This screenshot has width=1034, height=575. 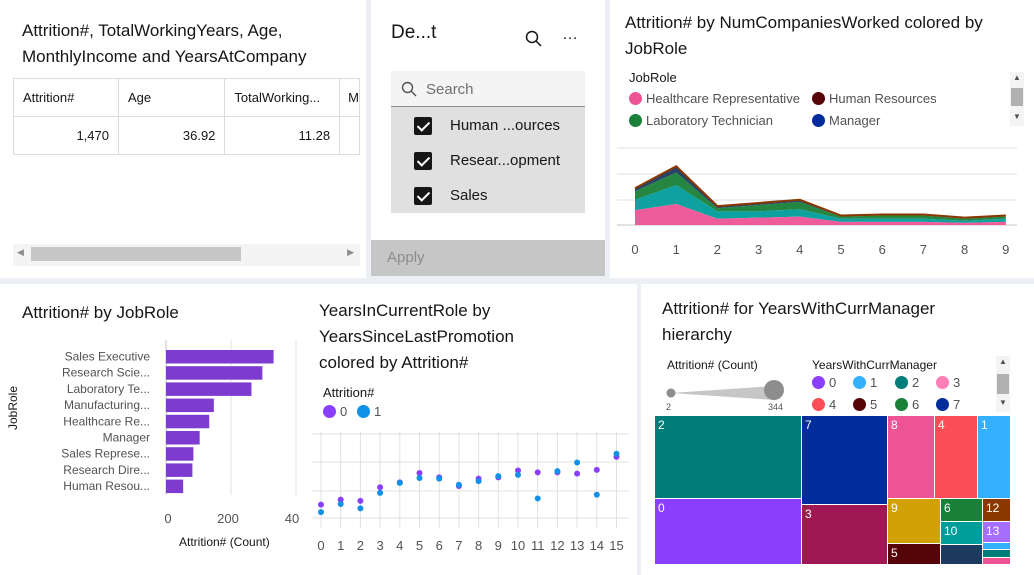 What do you see at coordinates (171, 97) in the screenshot?
I see `col-age: Age` at bounding box center [171, 97].